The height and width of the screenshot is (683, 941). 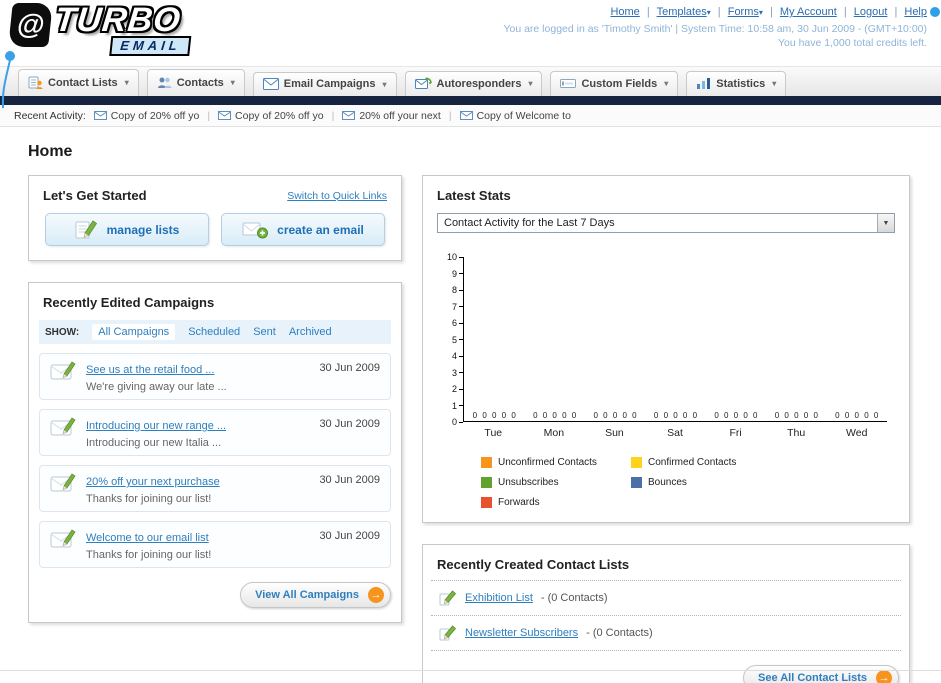 I want to click on tab-contact-lists: Contact Lists ▾, so click(x=78, y=82).